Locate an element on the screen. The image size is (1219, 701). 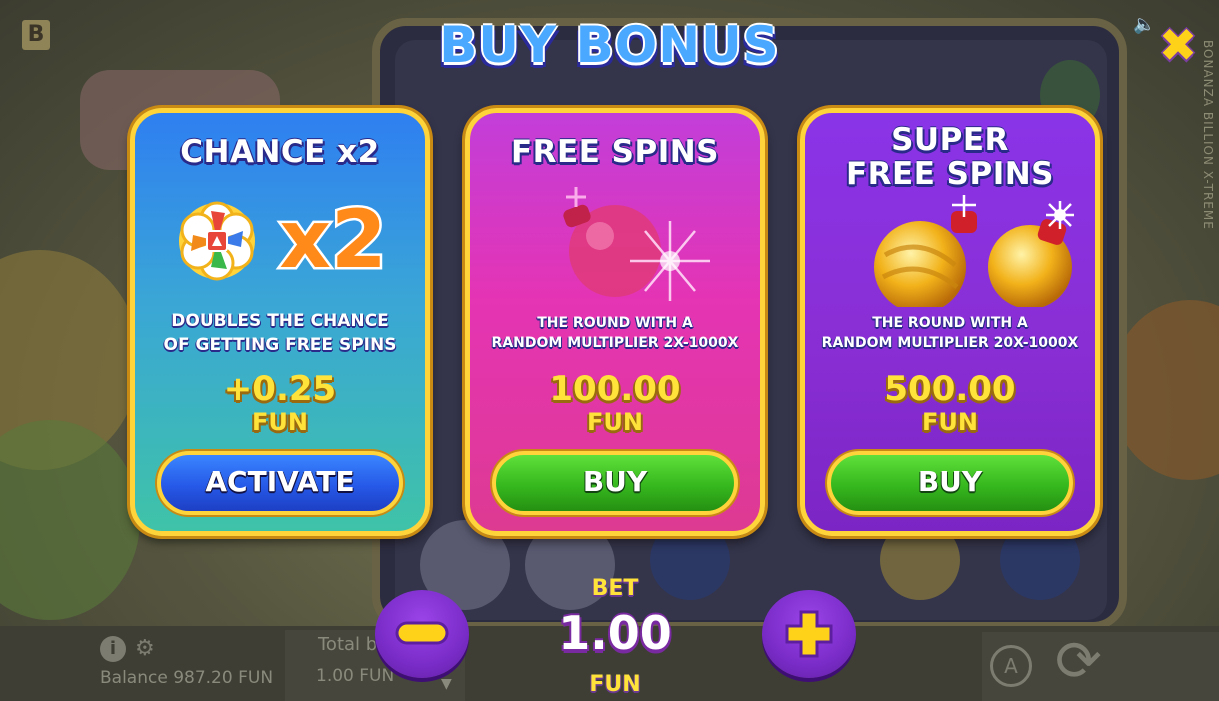
flower-badge-icon: x2 is located at coordinates (280, 241).